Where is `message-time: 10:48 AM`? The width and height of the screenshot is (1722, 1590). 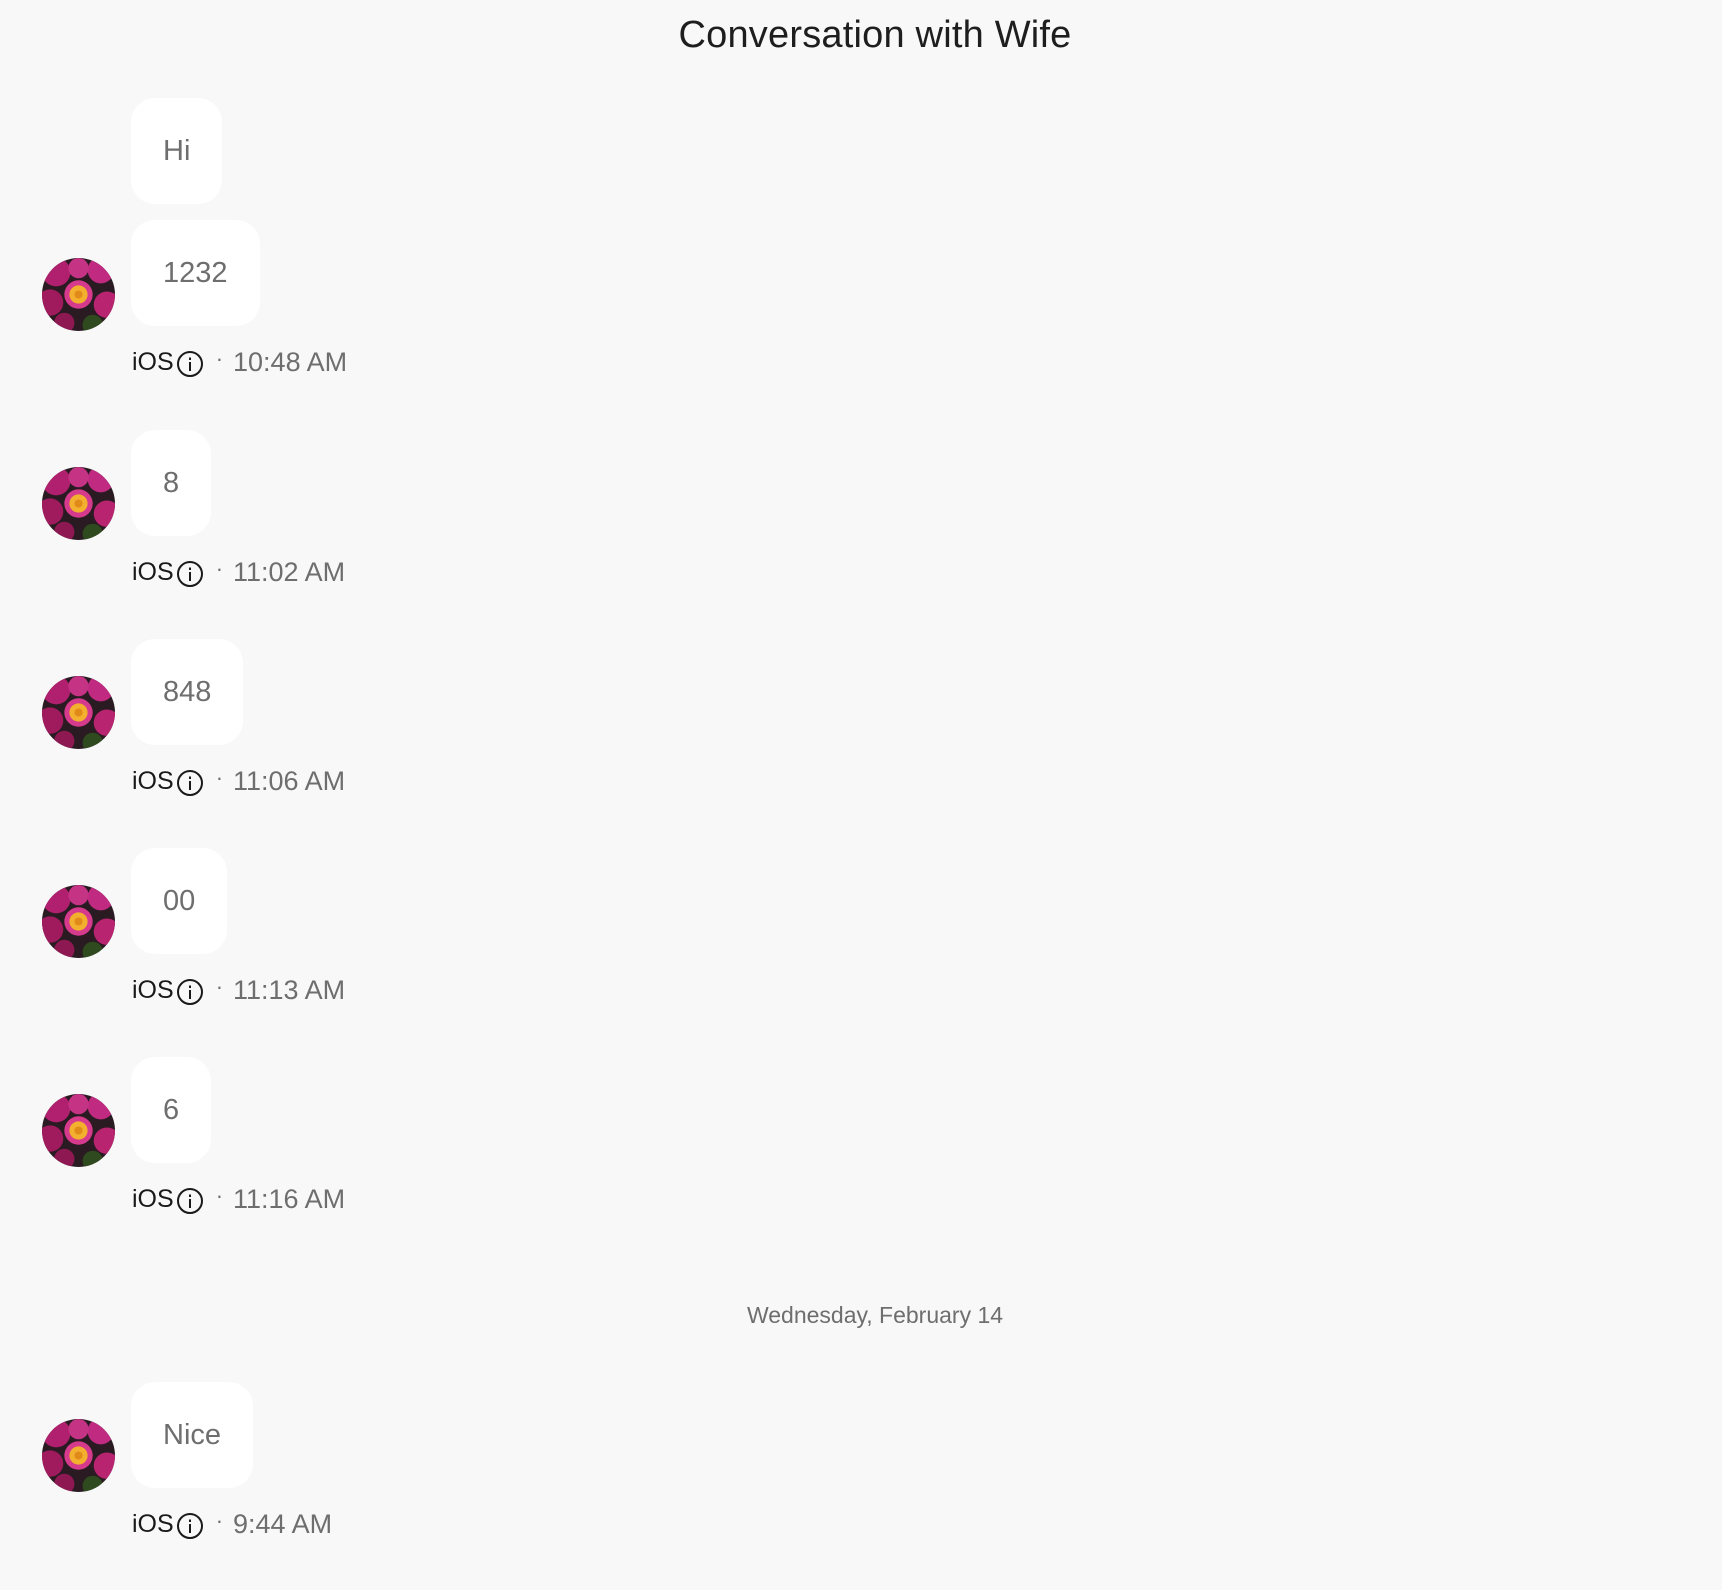
message-time: 10:48 AM is located at coordinates (290, 361).